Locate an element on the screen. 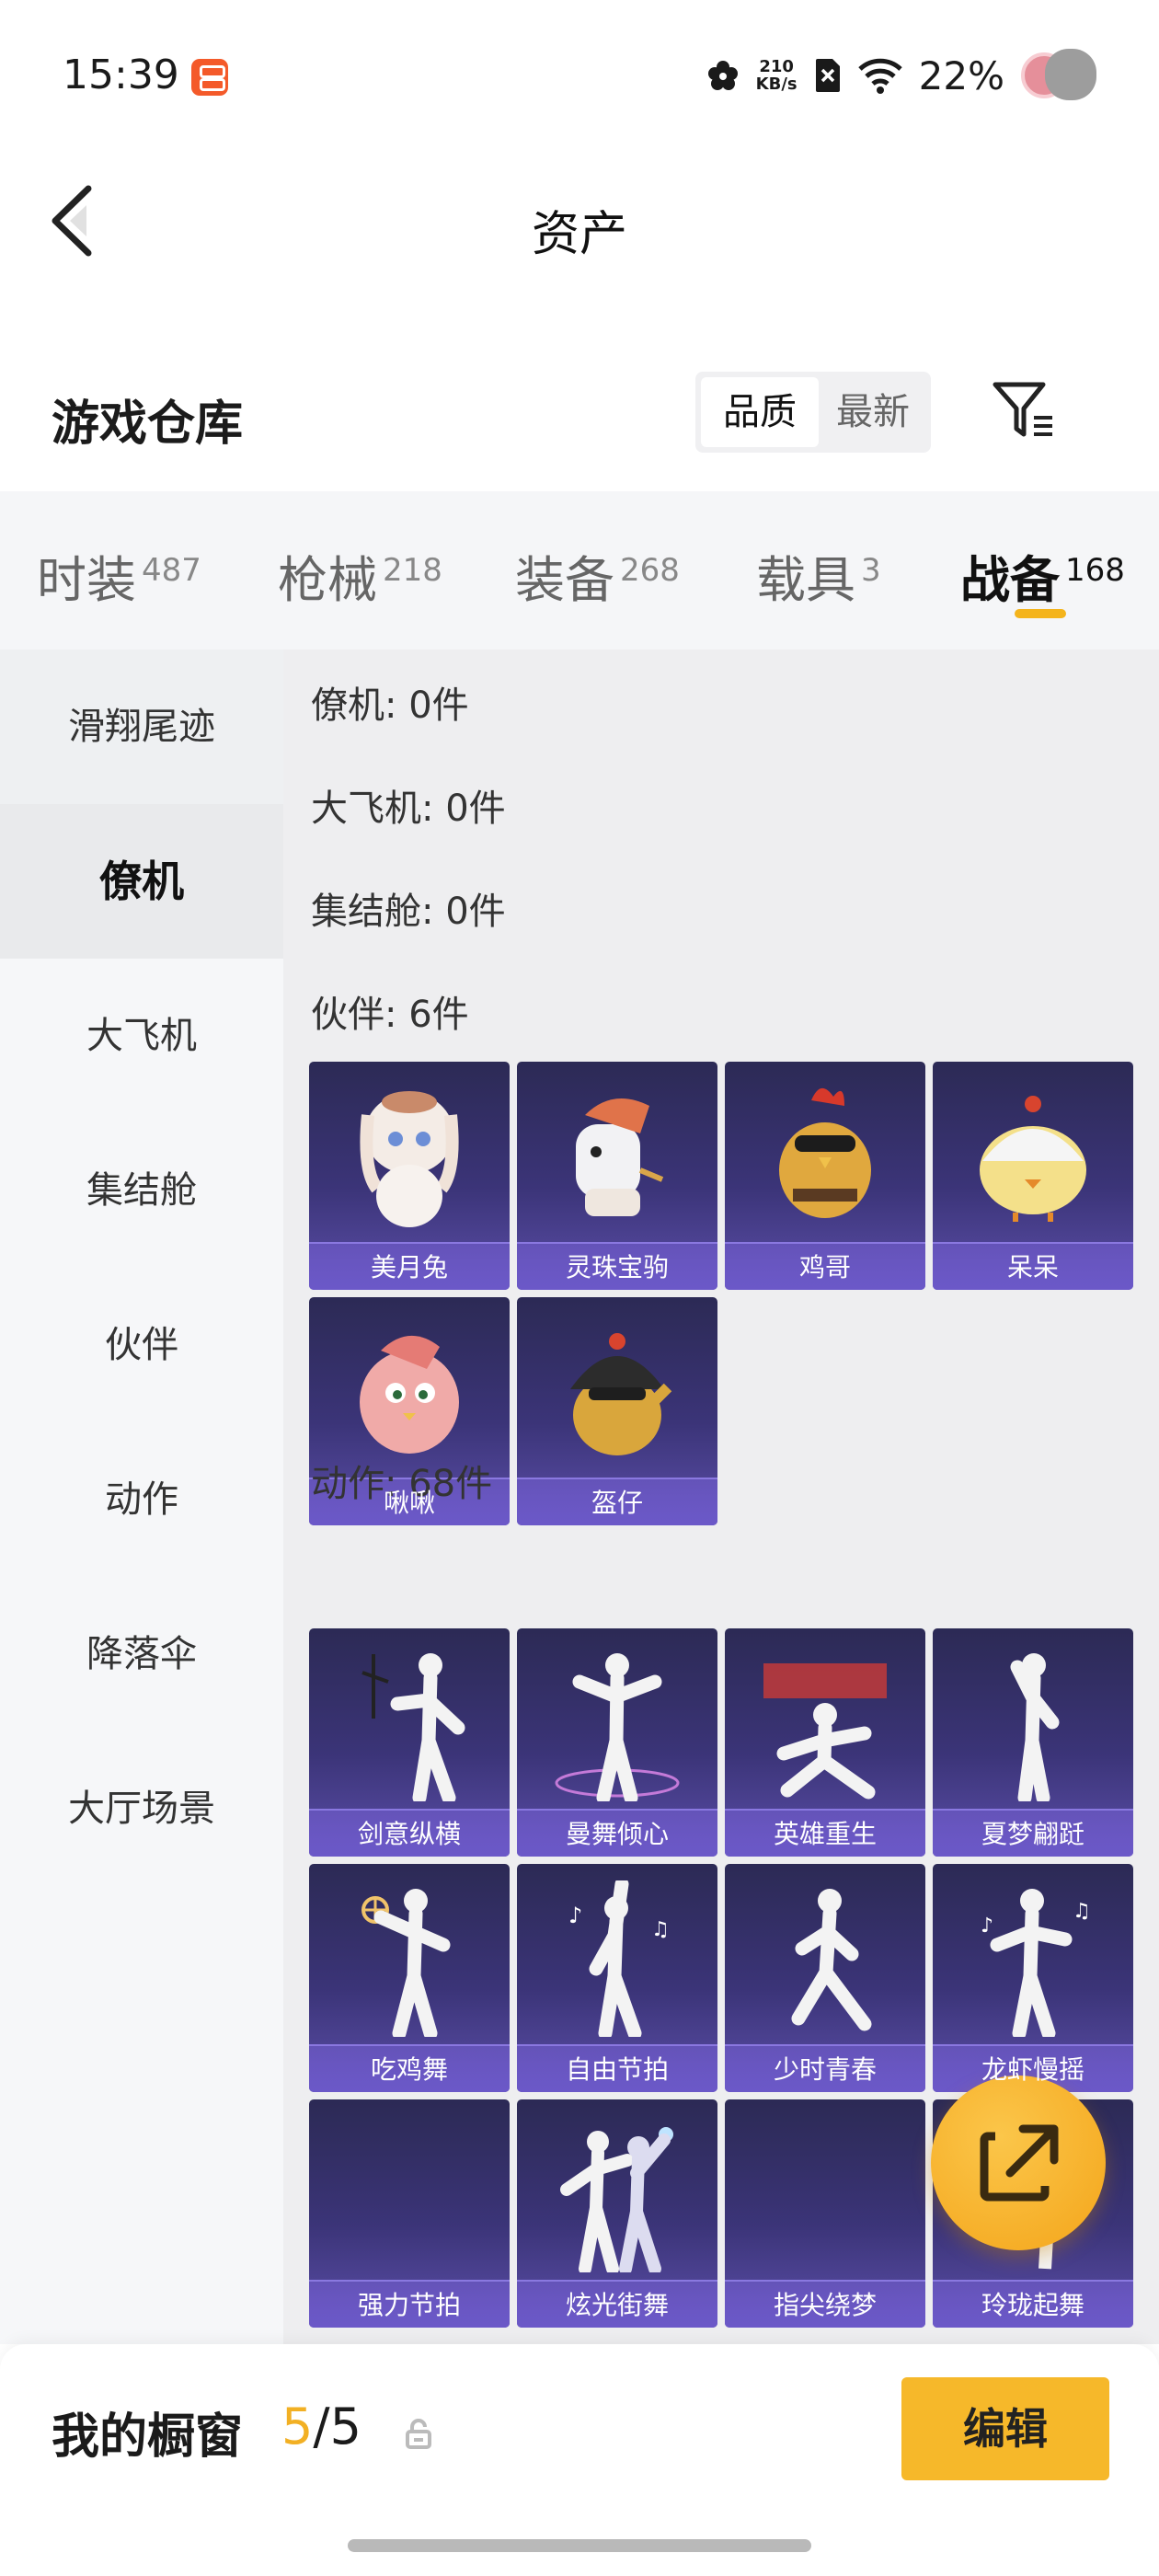 This screenshot has height=2576, width=1159. section-pod-label: 集结舱: 0件 is located at coordinates (408, 912).